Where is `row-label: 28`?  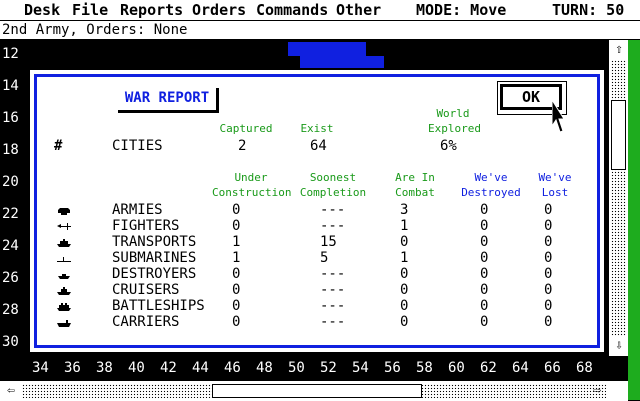 row-label: 28 is located at coordinates (10, 310).